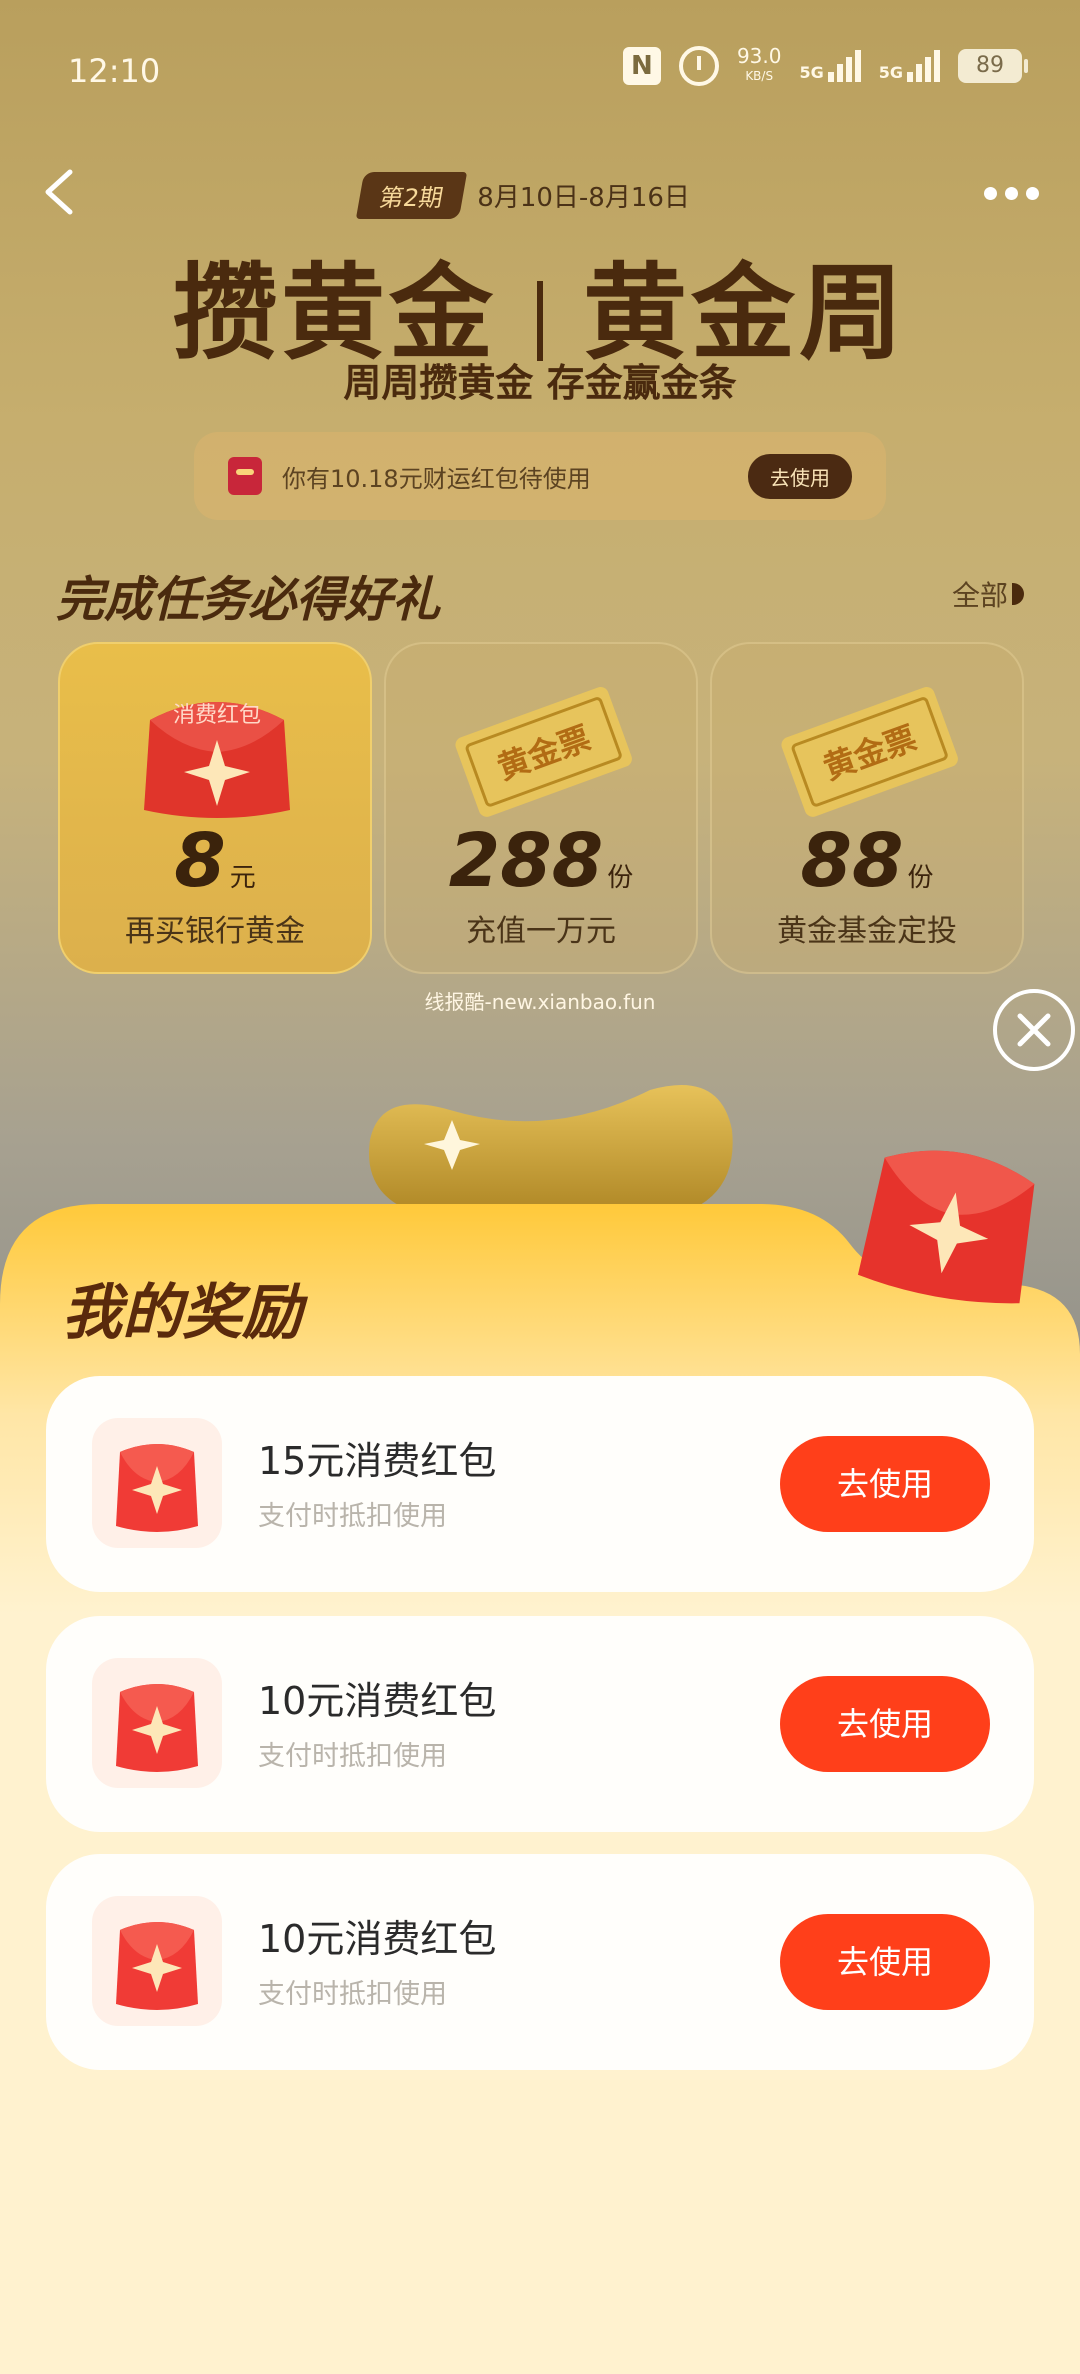 The height and width of the screenshot is (2374, 1080). I want to click on back-button, so click(62, 192).